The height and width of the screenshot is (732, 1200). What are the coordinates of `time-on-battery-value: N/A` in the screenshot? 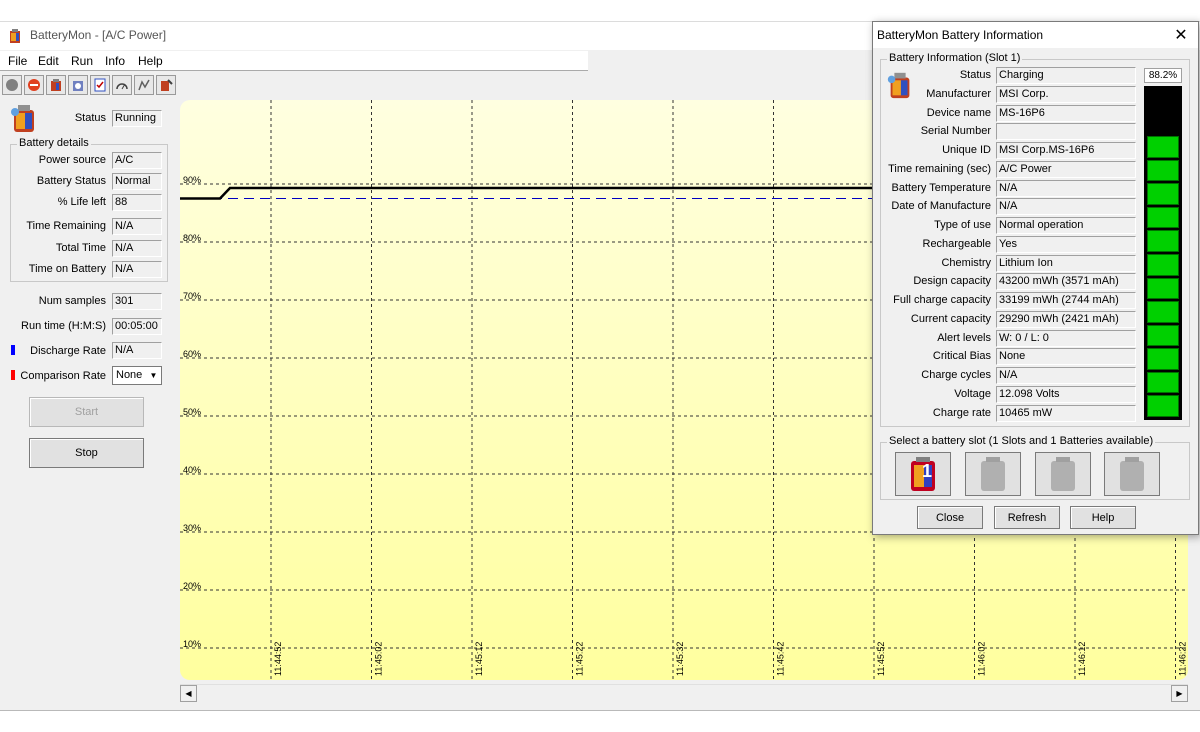 It's located at (137, 269).